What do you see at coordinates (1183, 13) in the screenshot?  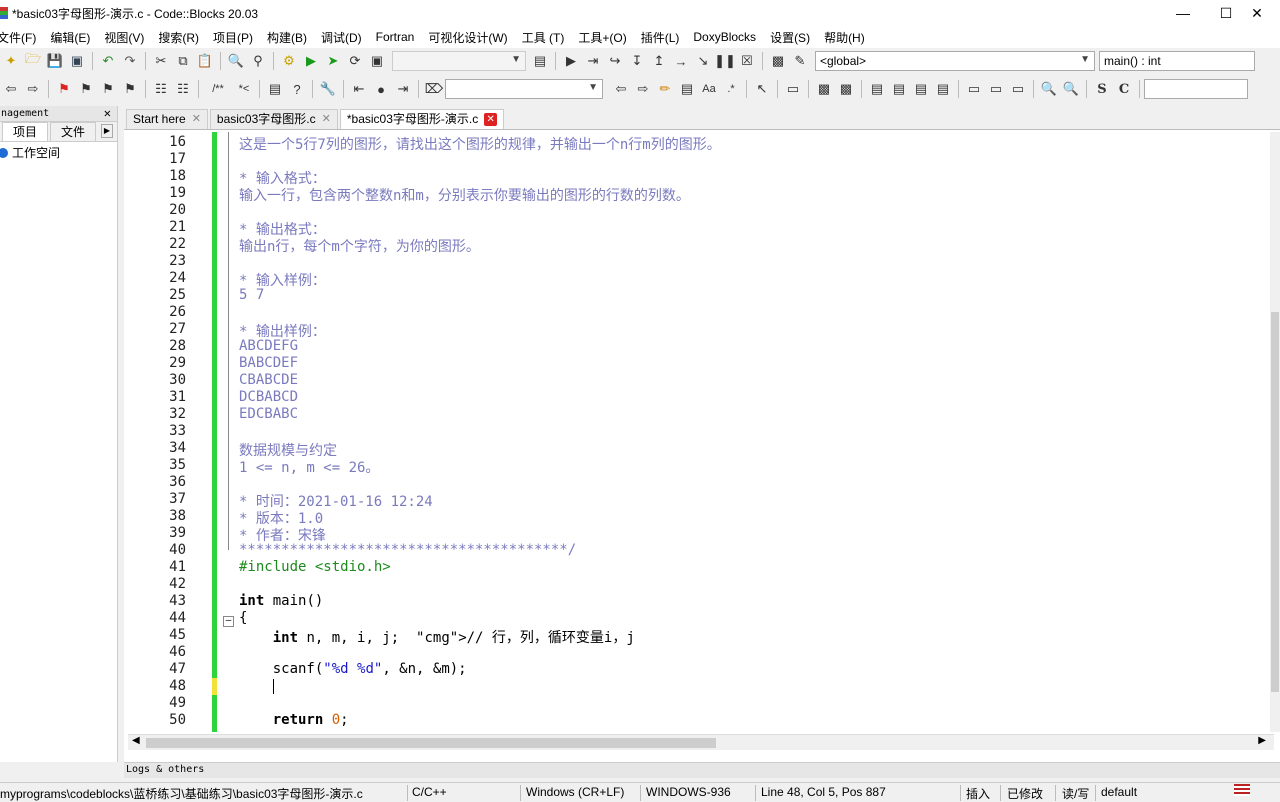 I see `minimize-button: —` at bounding box center [1183, 13].